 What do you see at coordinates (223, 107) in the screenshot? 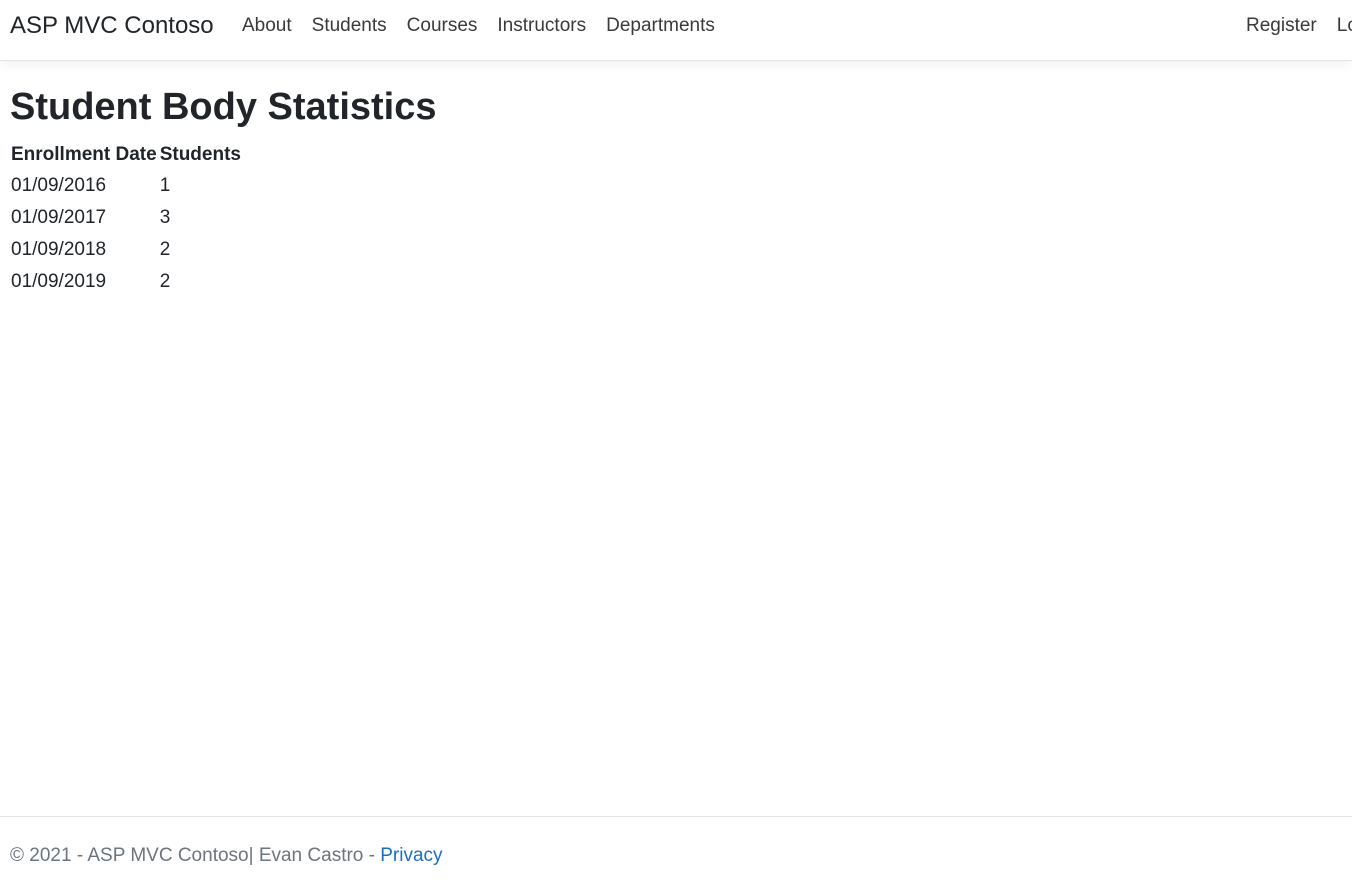
I see `page-title: Student Body Statistics` at bounding box center [223, 107].